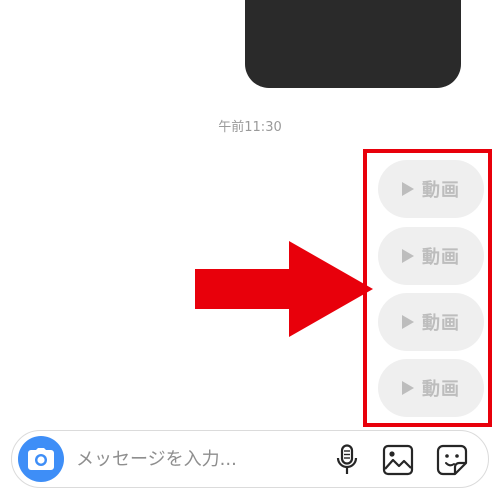 This screenshot has height=498, width=500. I want to click on message-timestamp: 午前11:30, so click(250, 127).